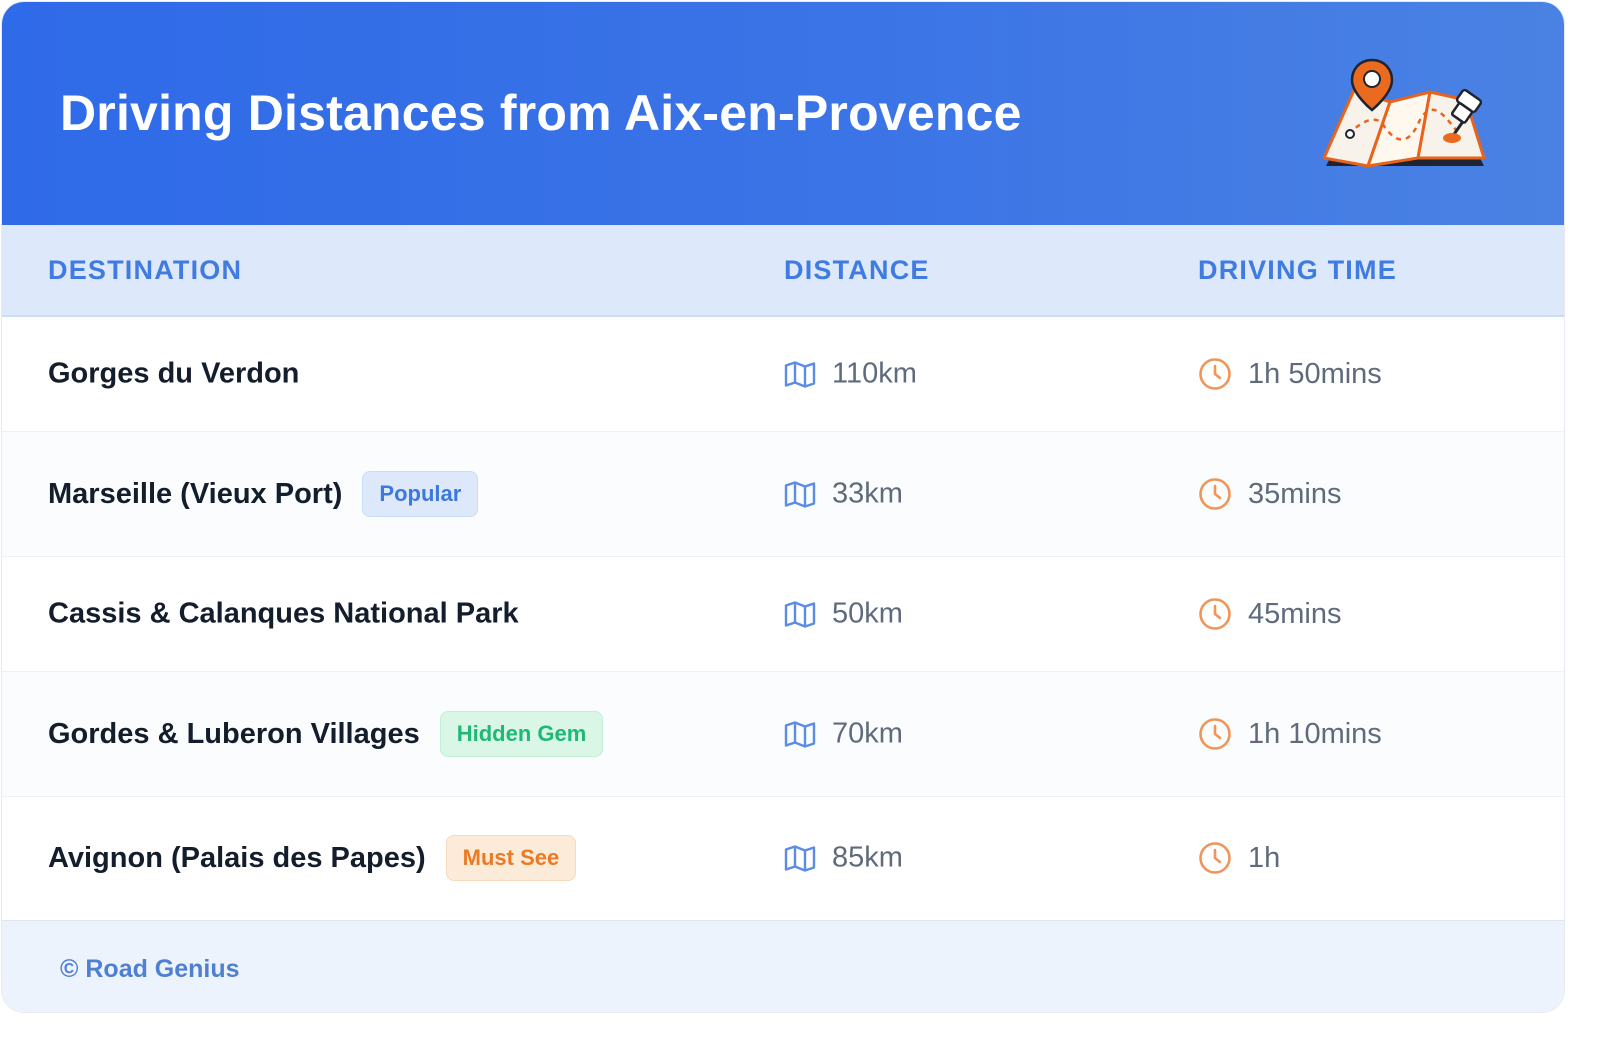 Image resolution: width=1604 pixels, height=1038 pixels. Describe the element at coordinates (1295, 493) in the screenshot. I see `time-value: 35mins` at that location.